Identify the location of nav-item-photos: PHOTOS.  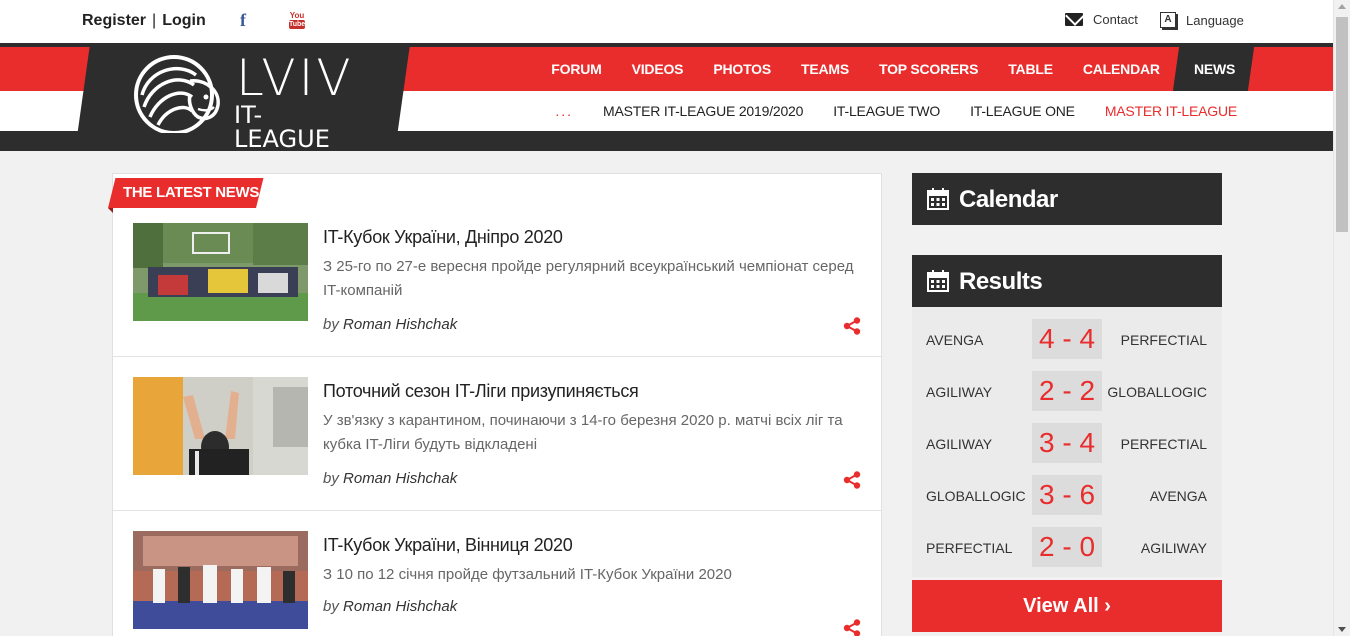
(742, 69).